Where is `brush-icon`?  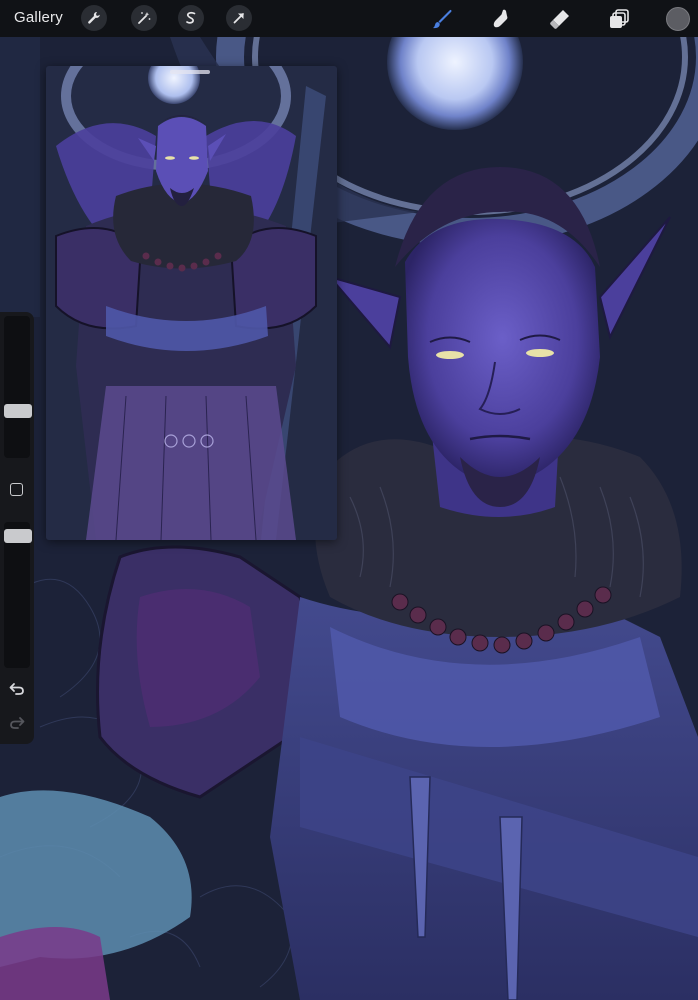
brush-icon is located at coordinates (442, 19).